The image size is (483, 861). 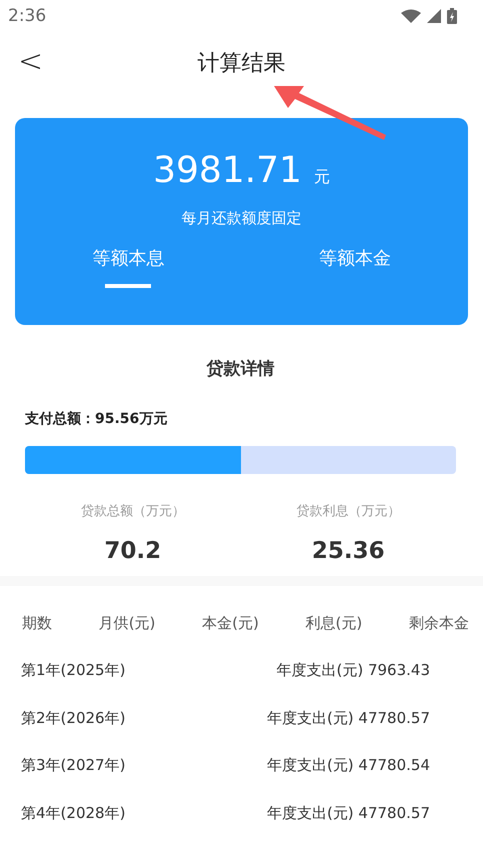 I want to click on table-cell: 第3年(2027年), so click(x=73, y=766).